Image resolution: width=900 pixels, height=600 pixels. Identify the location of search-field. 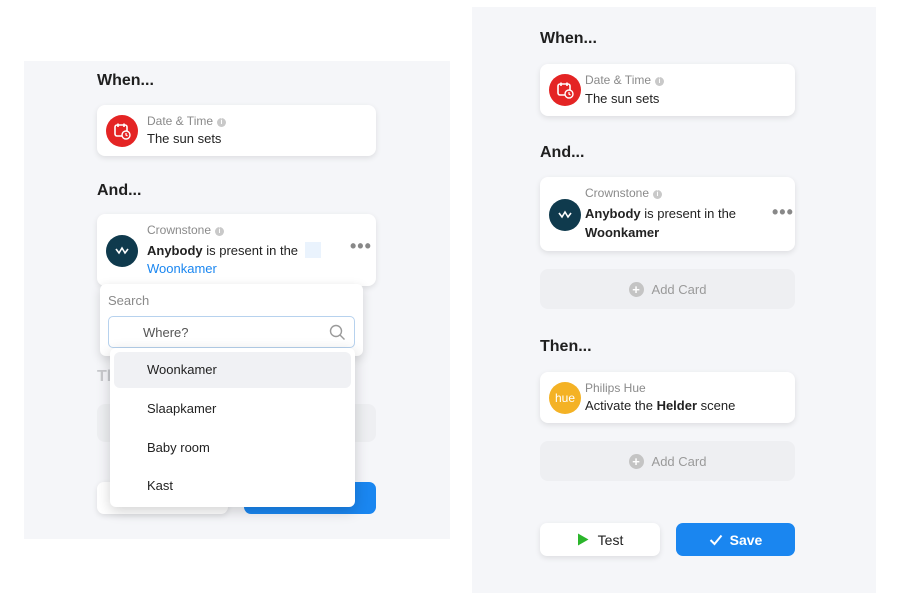
(231, 332).